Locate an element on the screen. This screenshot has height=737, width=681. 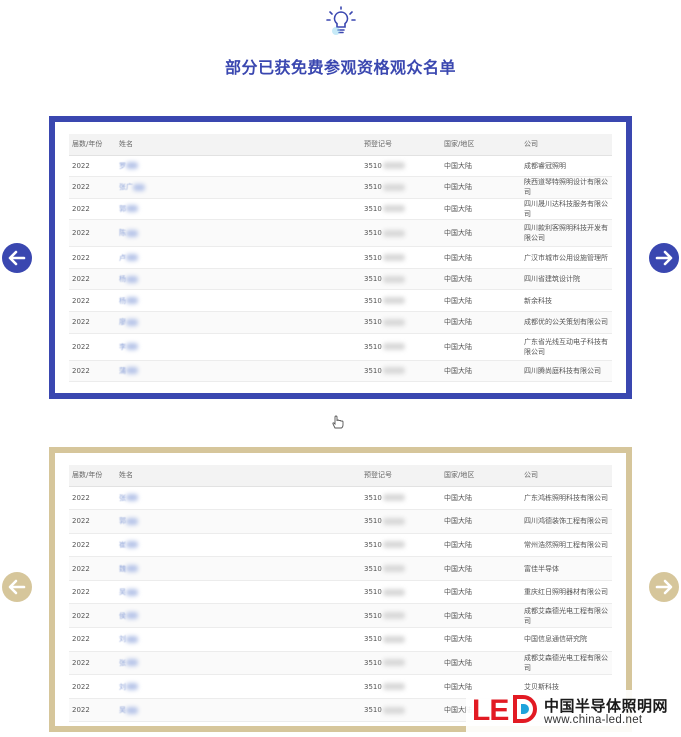
page-title: 部分已获免费参观资格观众名单 is located at coordinates (340, 67).